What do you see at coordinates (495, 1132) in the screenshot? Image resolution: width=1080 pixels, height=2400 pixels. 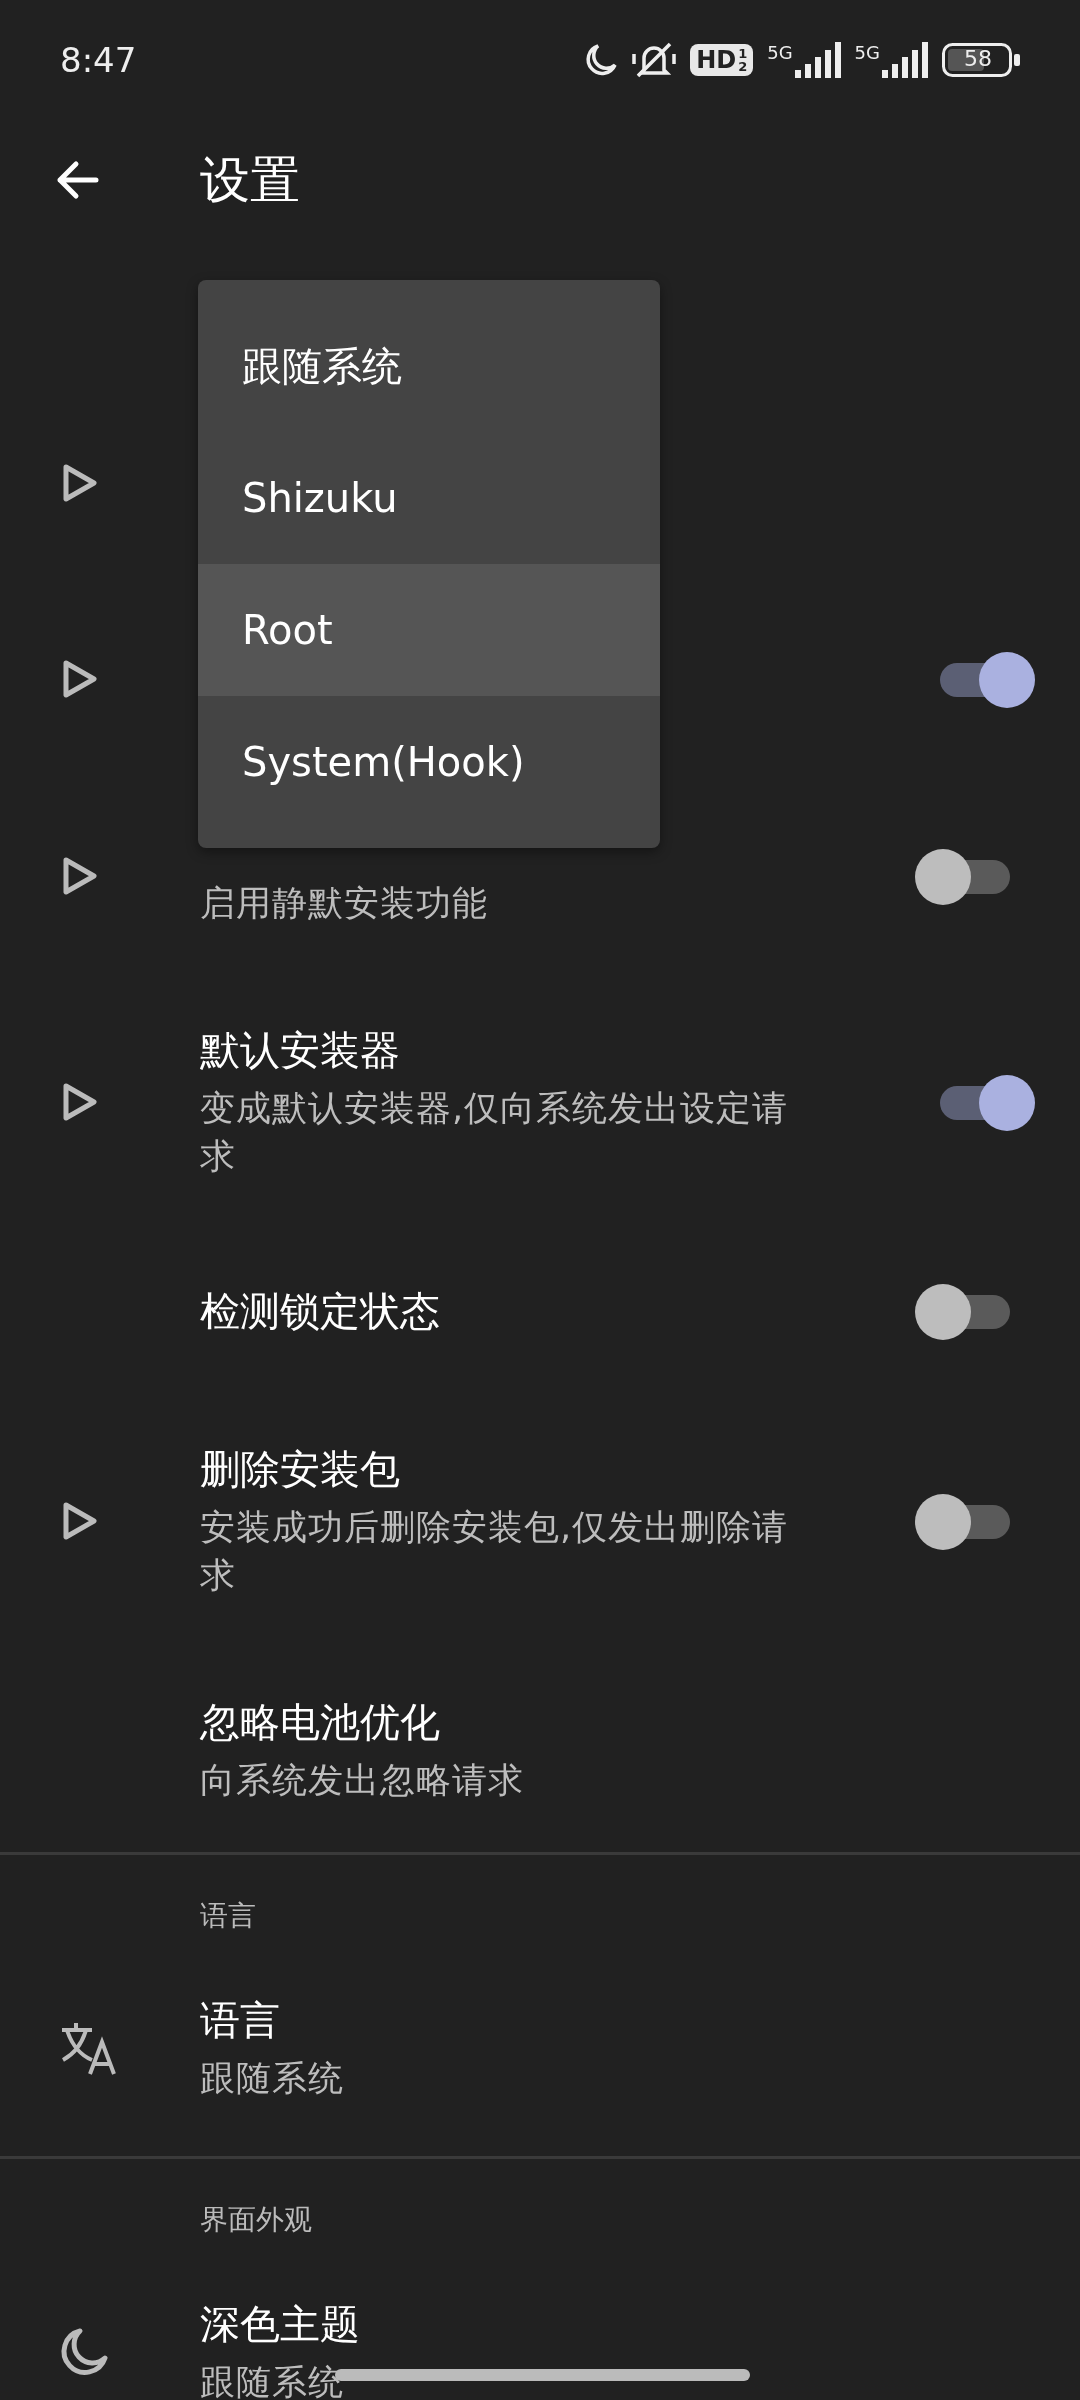 I see `setting-description: 变成默认安装器,仅向系统发出设定请求` at bounding box center [495, 1132].